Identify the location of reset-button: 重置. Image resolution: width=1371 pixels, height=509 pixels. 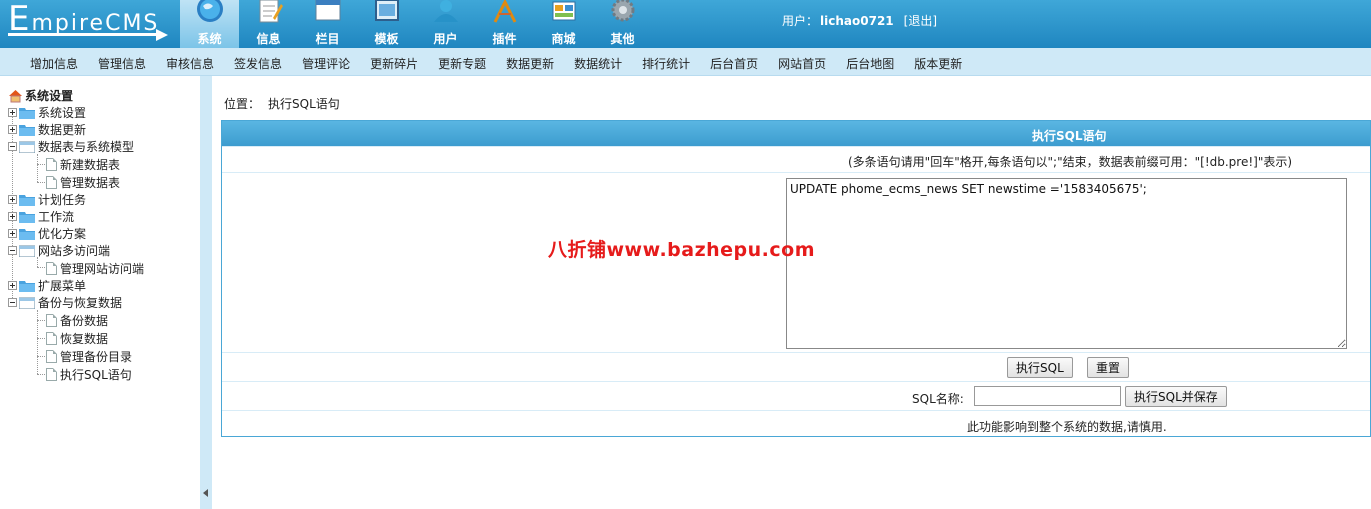
(1108, 367).